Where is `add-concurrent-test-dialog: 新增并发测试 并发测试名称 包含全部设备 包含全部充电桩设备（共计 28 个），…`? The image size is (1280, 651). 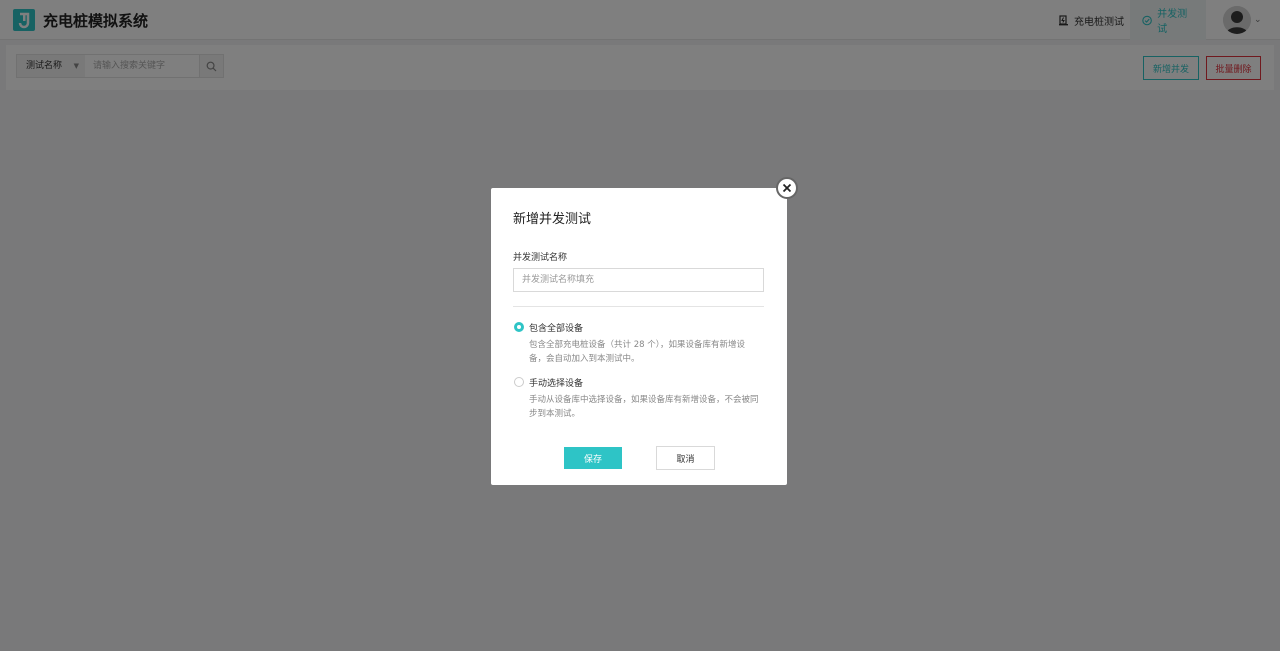 add-concurrent-test-dialog: 新增并发测试 并发测试名称 包含全部设备 包含全部充电桩设备（共计 28 个），… is located at coordinates (639, 336).